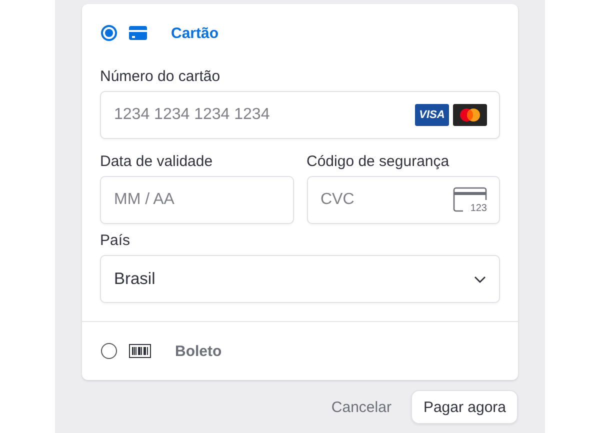 The width and height of the screenshot is (600, 433). Describe the element at coordinates (156, 161) in the screenshot. I see `field-label: Data de validade` at that location.